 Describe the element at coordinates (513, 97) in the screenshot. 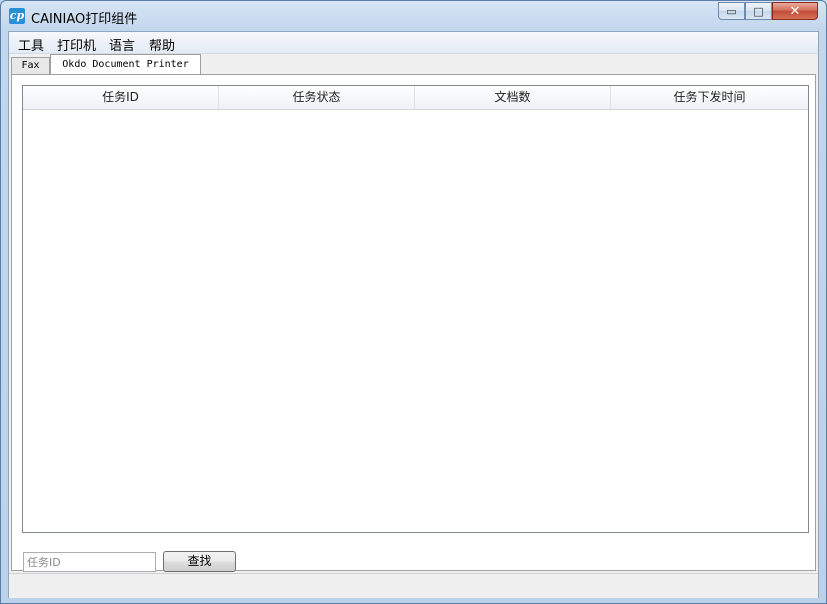

I see `column-header-document-count: 文档数` at that location.